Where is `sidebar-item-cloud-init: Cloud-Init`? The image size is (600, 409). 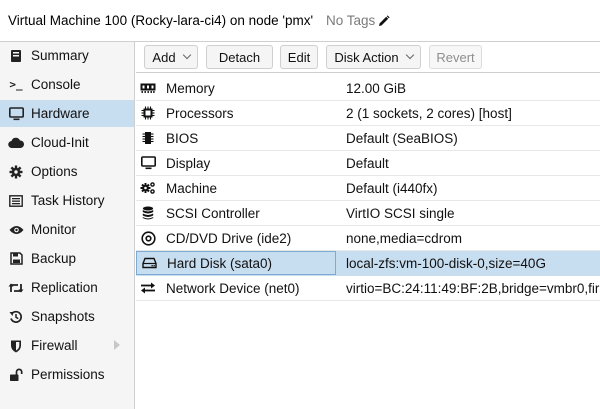 sidebar-item-cloud-init: Cloud-Init is located at coordinates (67, 142).